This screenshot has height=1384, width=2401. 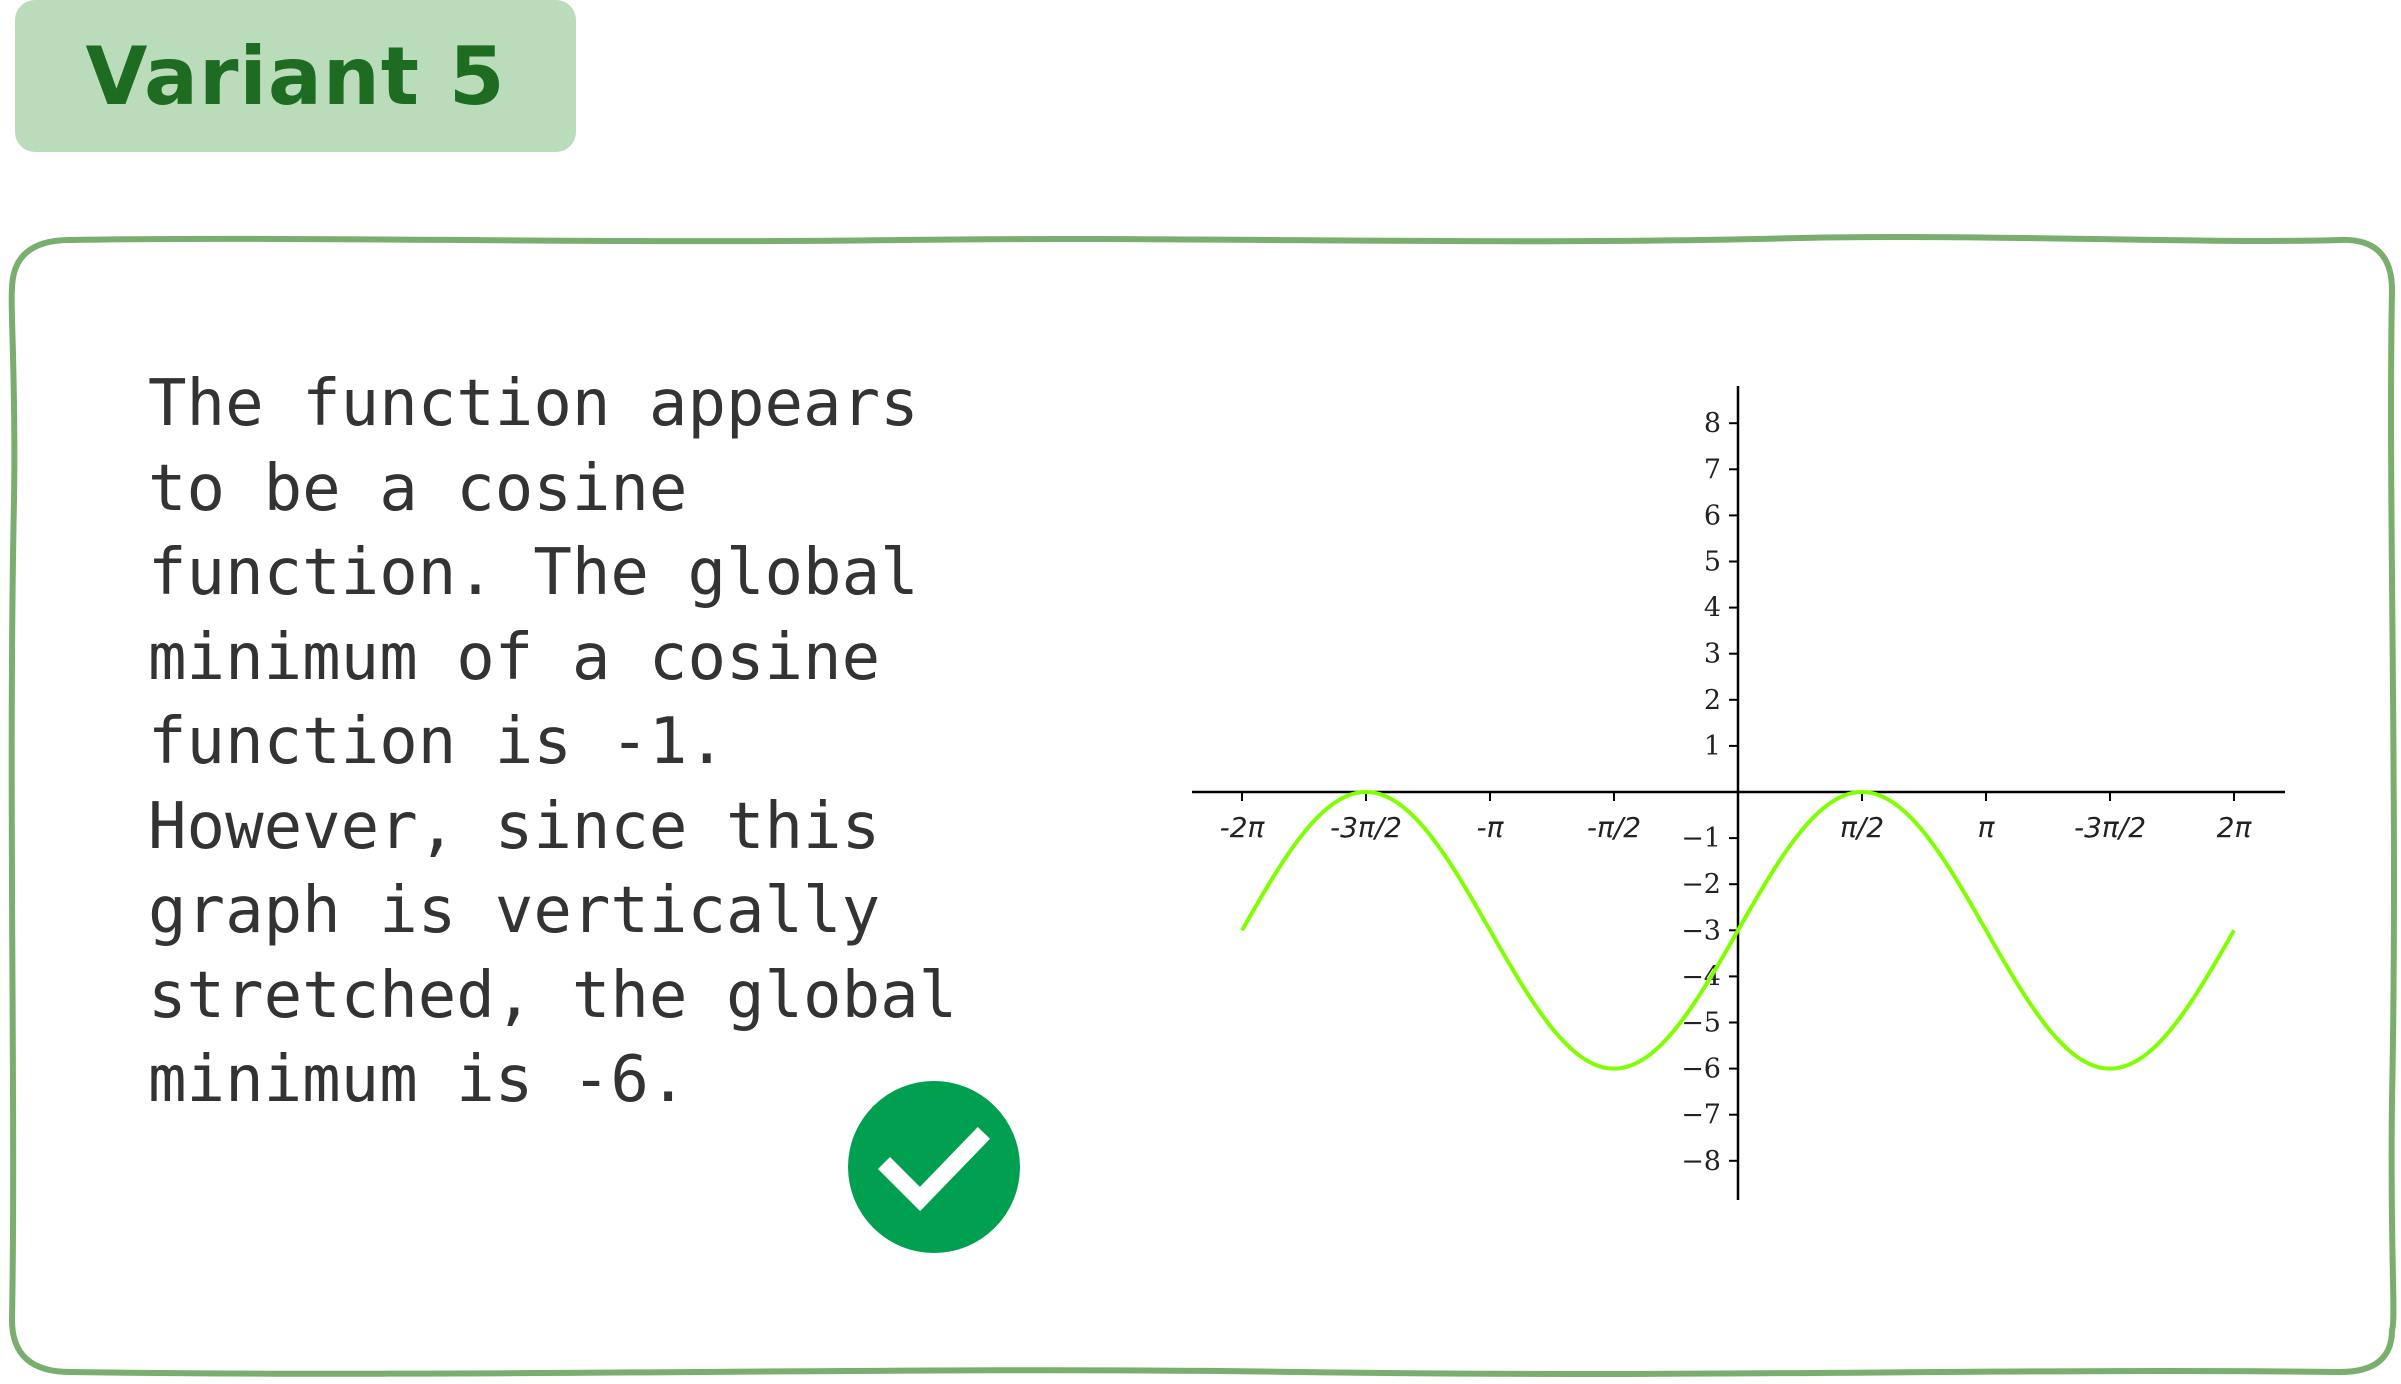 I want to click on y-tick-label: 3, so click(x=1712, y=654).